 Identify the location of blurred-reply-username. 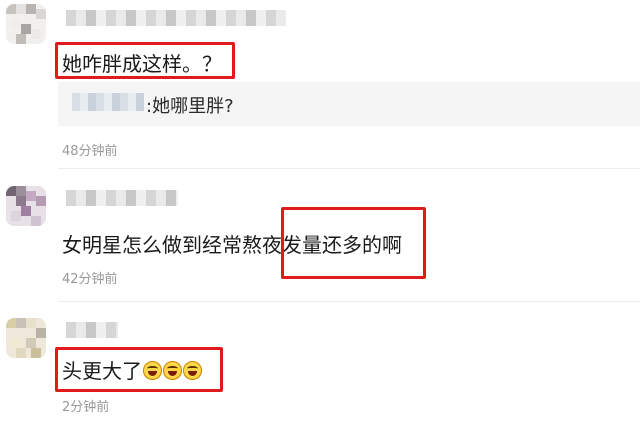
(108, 102).